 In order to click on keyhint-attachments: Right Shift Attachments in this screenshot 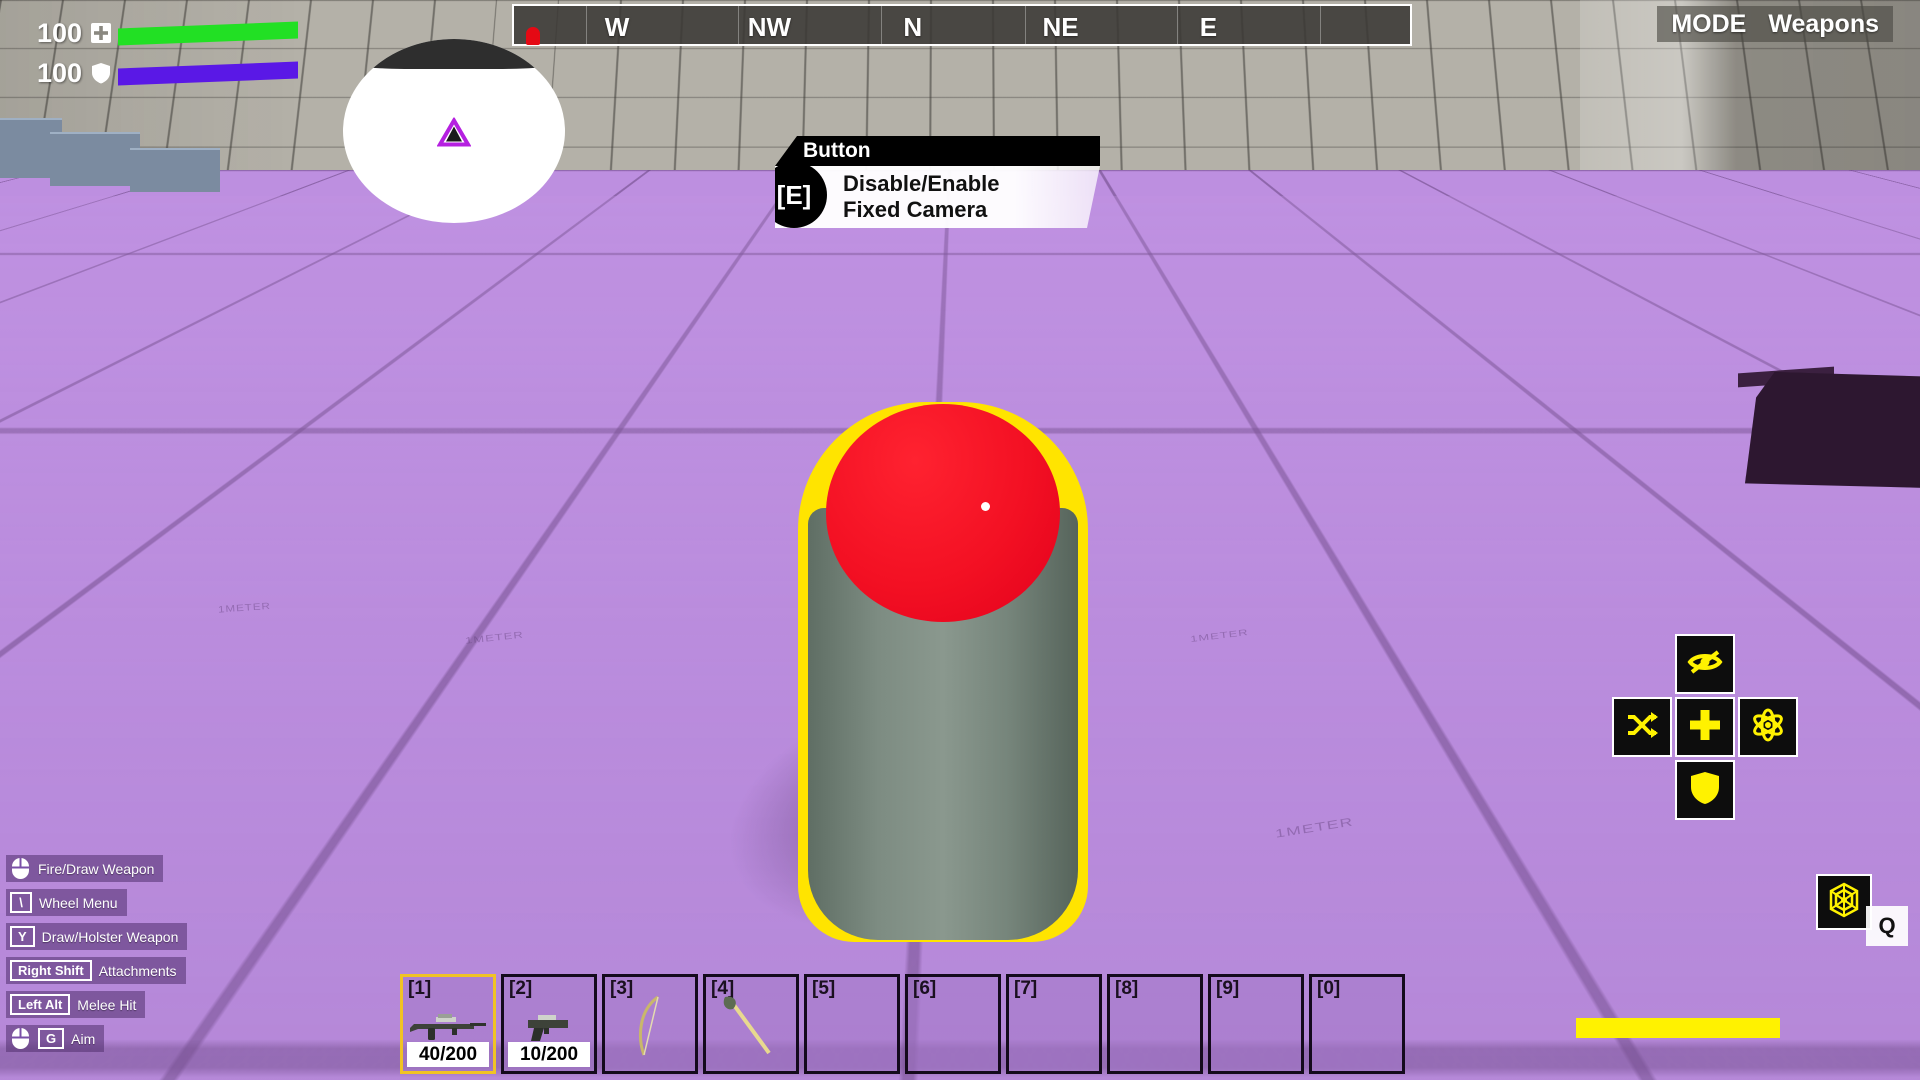, I will do `click(96, 970)`.